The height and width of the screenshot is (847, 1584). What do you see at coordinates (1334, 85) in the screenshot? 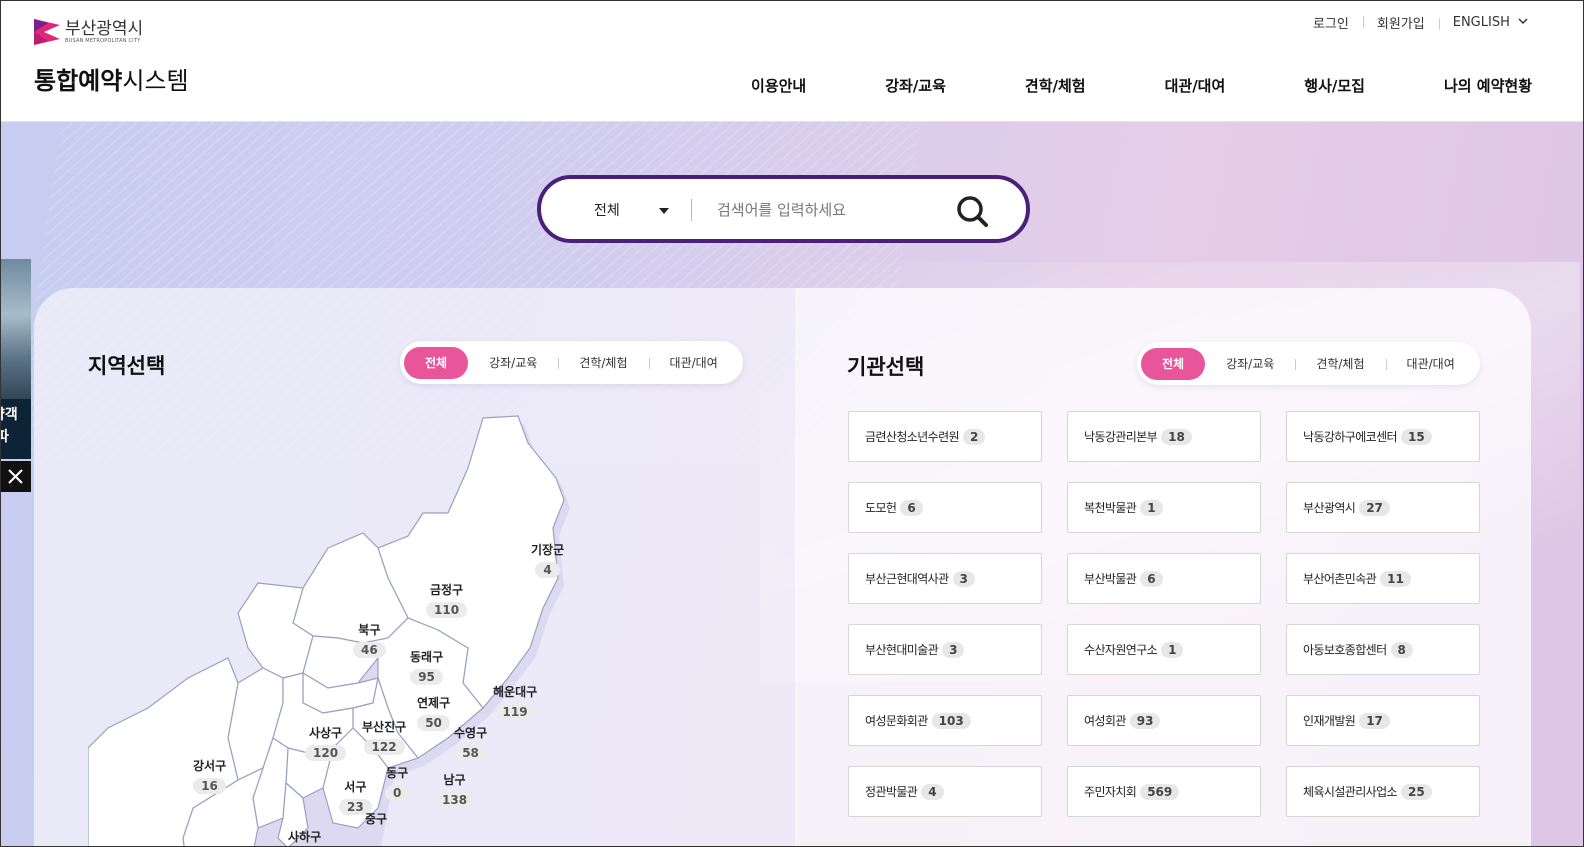
I see `nav-item-event: 행사/모집` at bounding box center [1334, 85].